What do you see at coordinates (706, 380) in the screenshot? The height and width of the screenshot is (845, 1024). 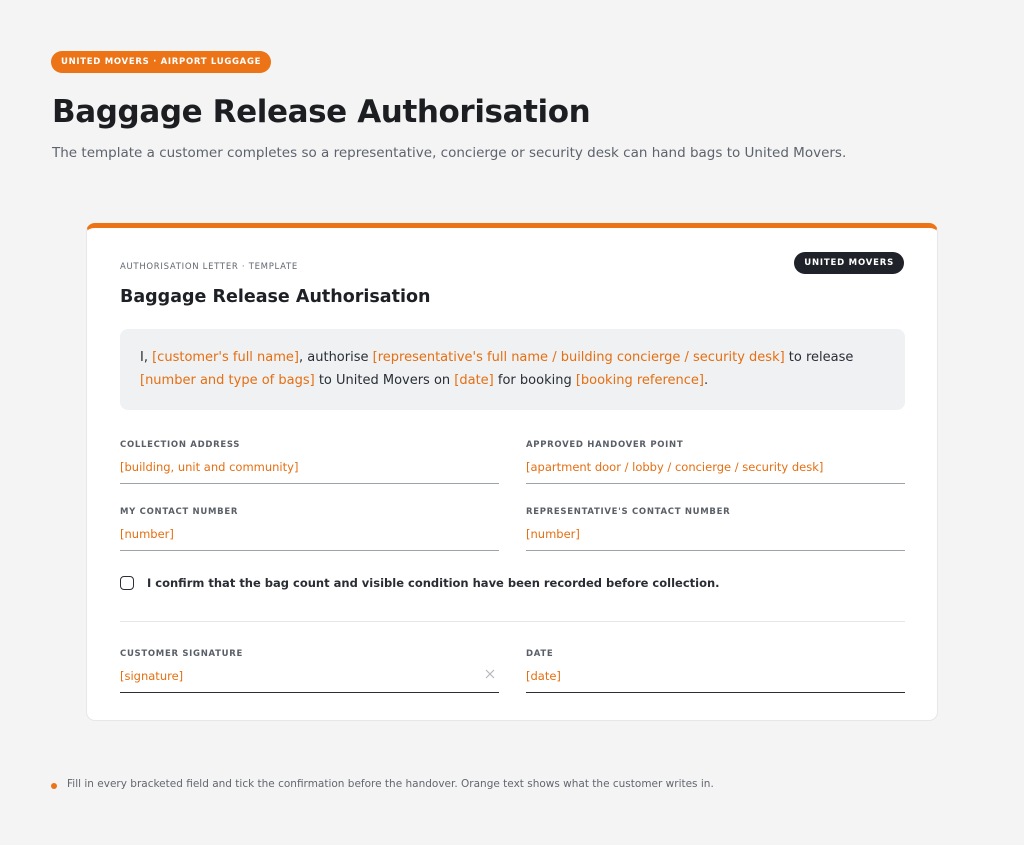 I see `statement-text: .` at bounding box center [706, 380].